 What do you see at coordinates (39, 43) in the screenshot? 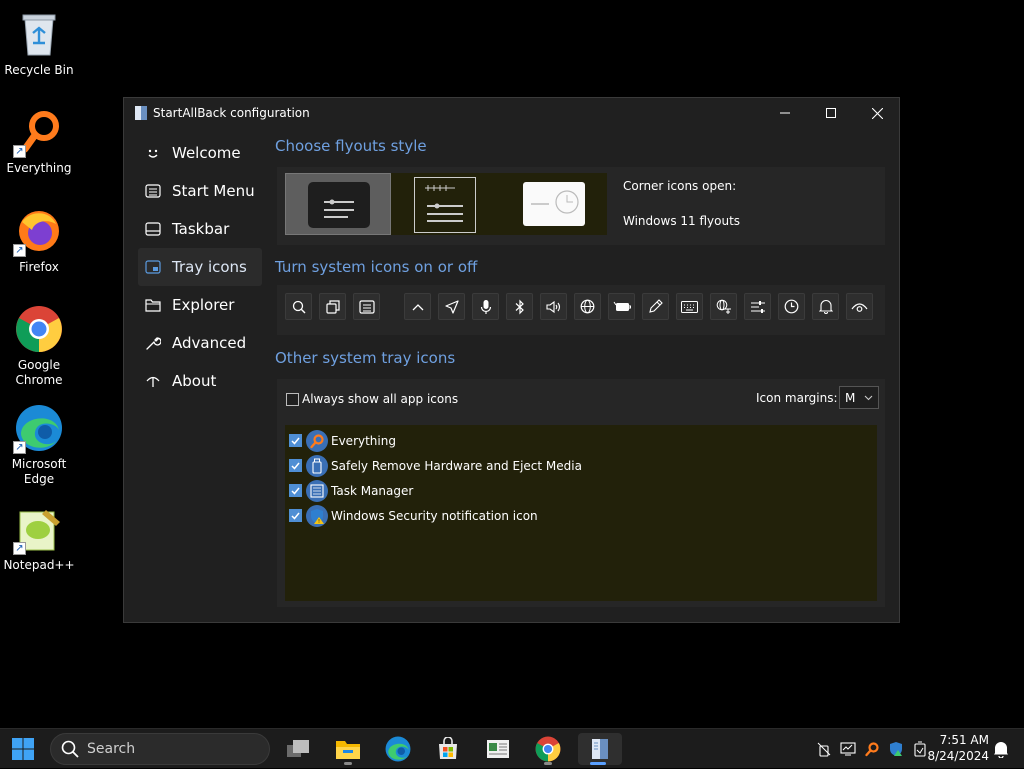
I see `desktop-icon-recycle-bin: Recycle Bin` at bounding box center [39, 43].